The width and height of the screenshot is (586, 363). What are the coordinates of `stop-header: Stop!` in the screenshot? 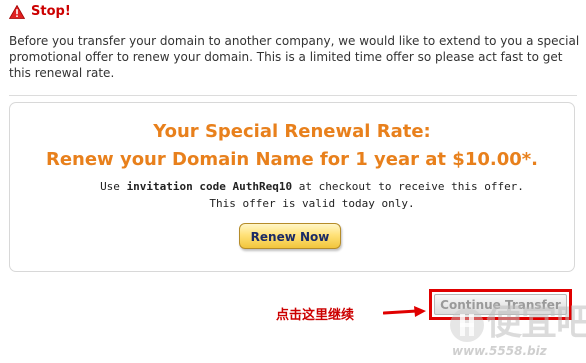 It's located at (40, 11).